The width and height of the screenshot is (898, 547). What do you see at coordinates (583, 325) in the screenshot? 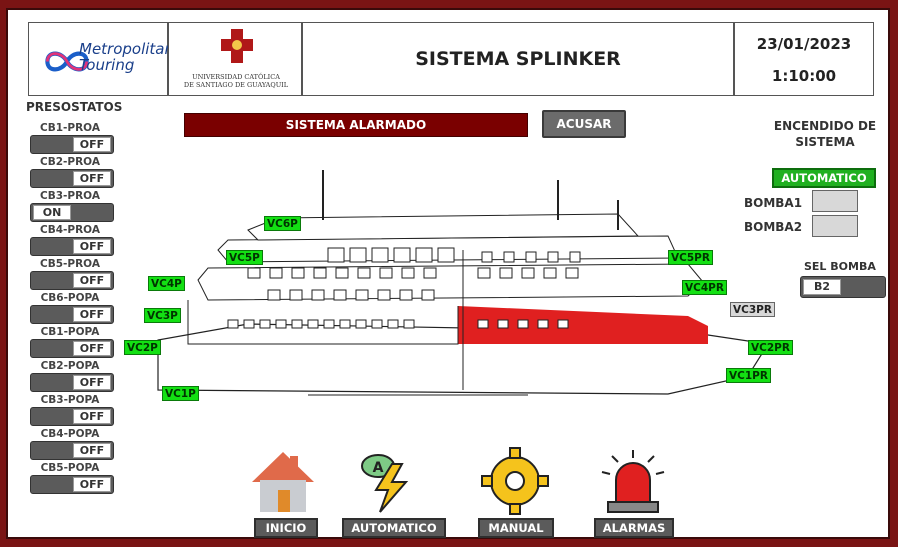
I see `alert-zone` at bounding box center [583, 325].